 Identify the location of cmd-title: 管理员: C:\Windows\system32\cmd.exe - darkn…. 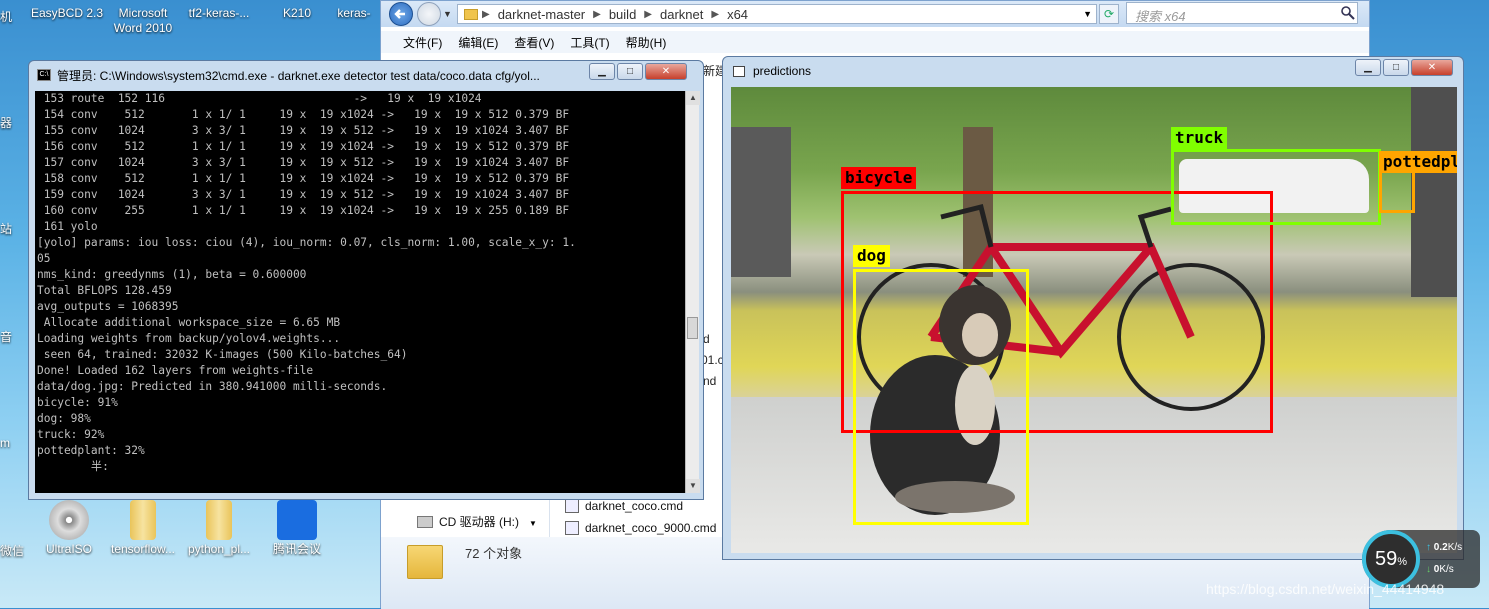
(298, 75).